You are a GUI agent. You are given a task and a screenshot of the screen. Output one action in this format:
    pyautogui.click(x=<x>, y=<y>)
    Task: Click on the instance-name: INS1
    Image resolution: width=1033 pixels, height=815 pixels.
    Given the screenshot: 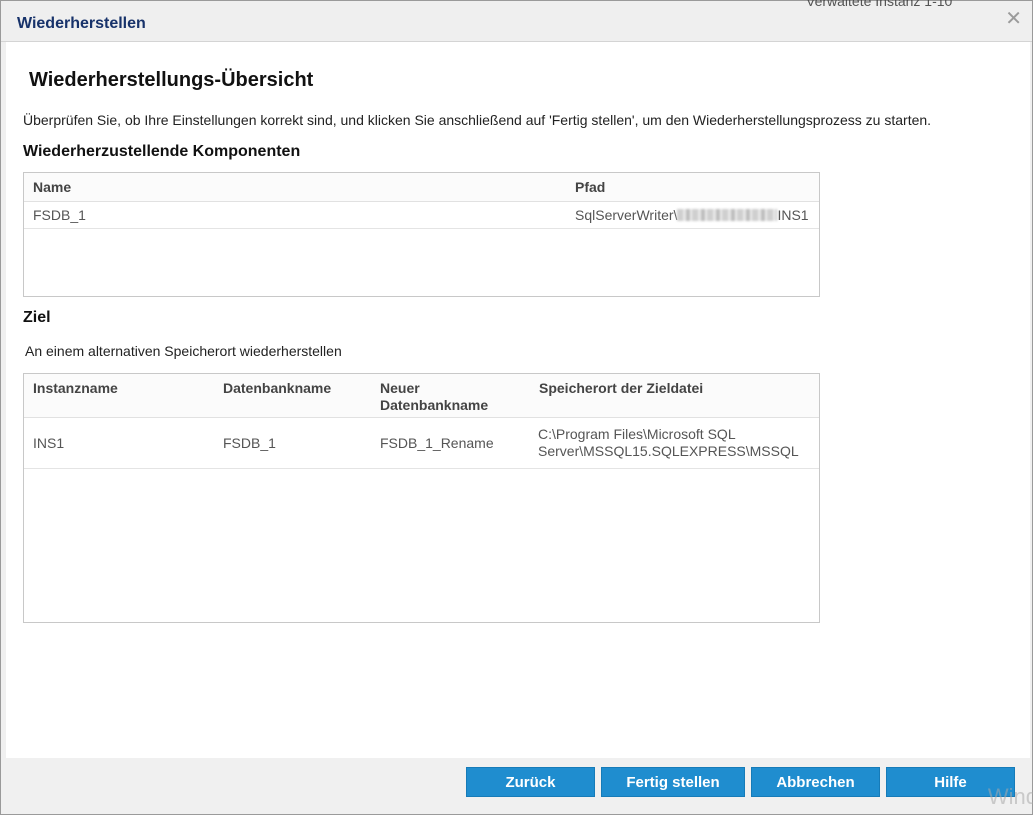 What is the action you would take?
    pyautogui.click(x=49, y=443)
    